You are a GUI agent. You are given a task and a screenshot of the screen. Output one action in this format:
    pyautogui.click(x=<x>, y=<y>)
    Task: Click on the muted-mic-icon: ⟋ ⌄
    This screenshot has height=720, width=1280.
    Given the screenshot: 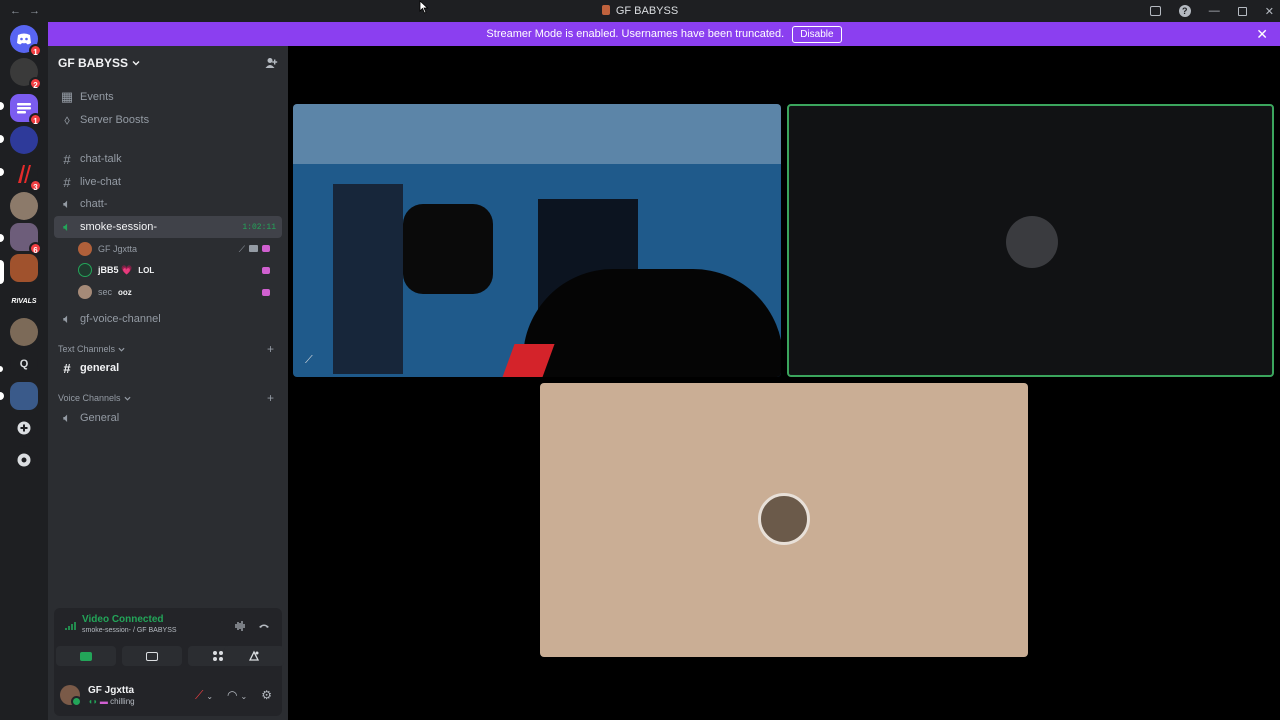 What is the action you would take?
    pyautogui.click(x=204, y=695)
    